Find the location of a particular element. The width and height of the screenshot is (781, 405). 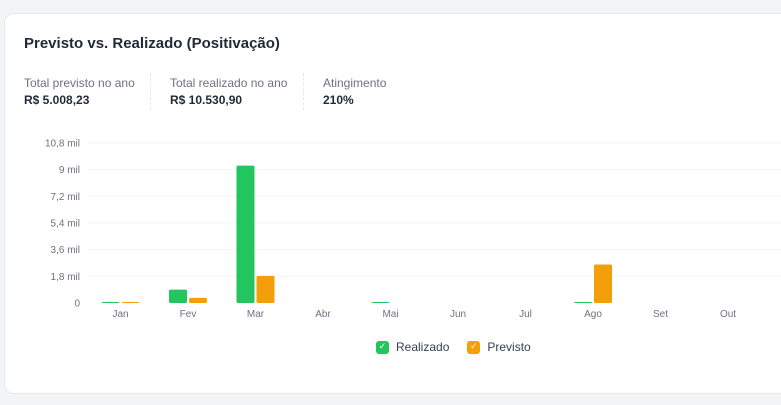

bar-realizado-jan is located at coordinates (110, 302).